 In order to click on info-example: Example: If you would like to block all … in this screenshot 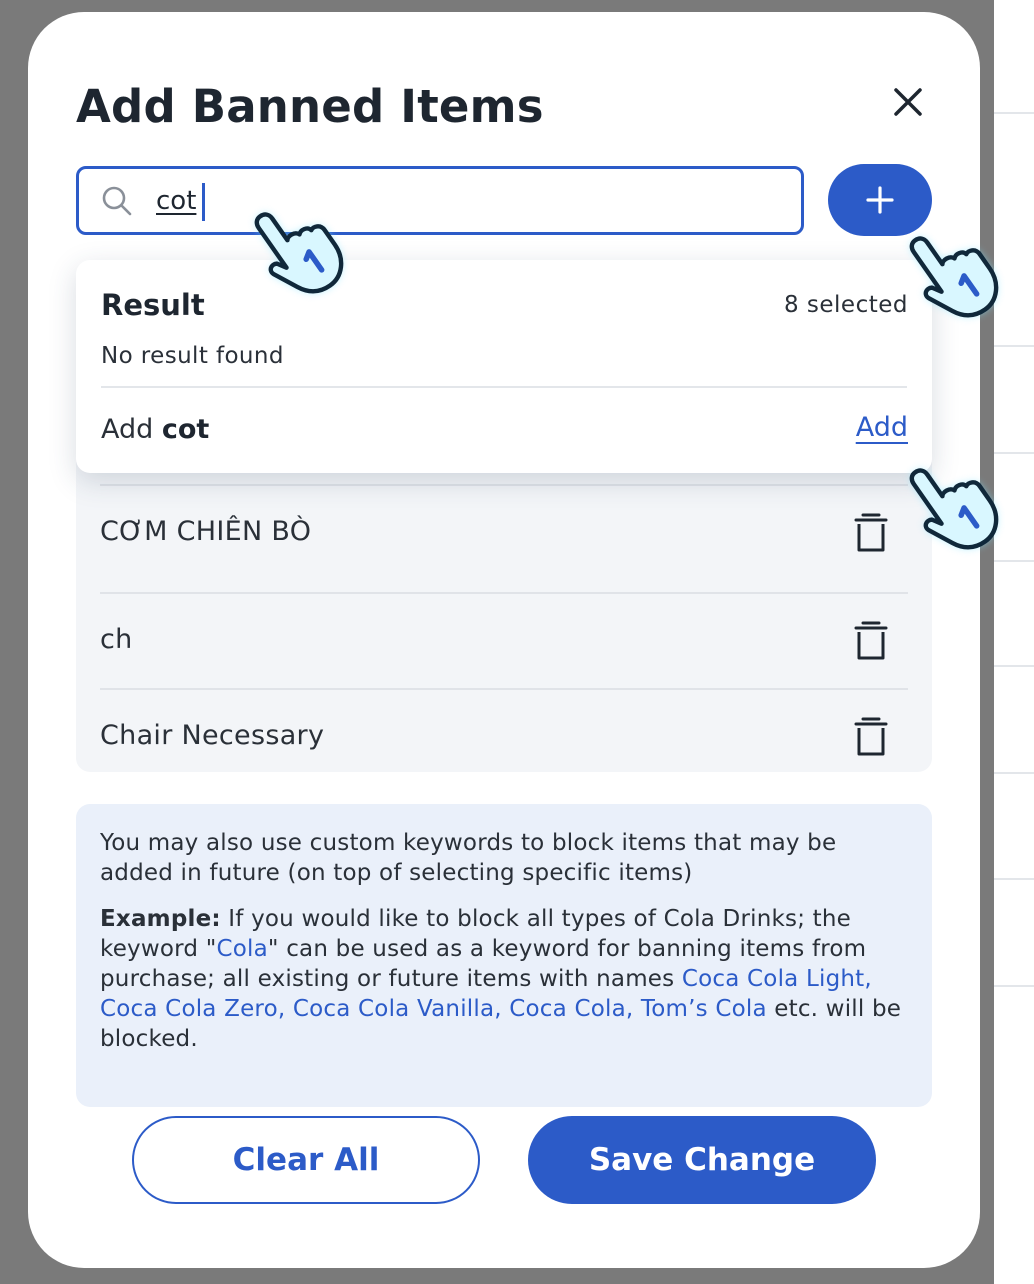, I will do `click(504, 979)`.